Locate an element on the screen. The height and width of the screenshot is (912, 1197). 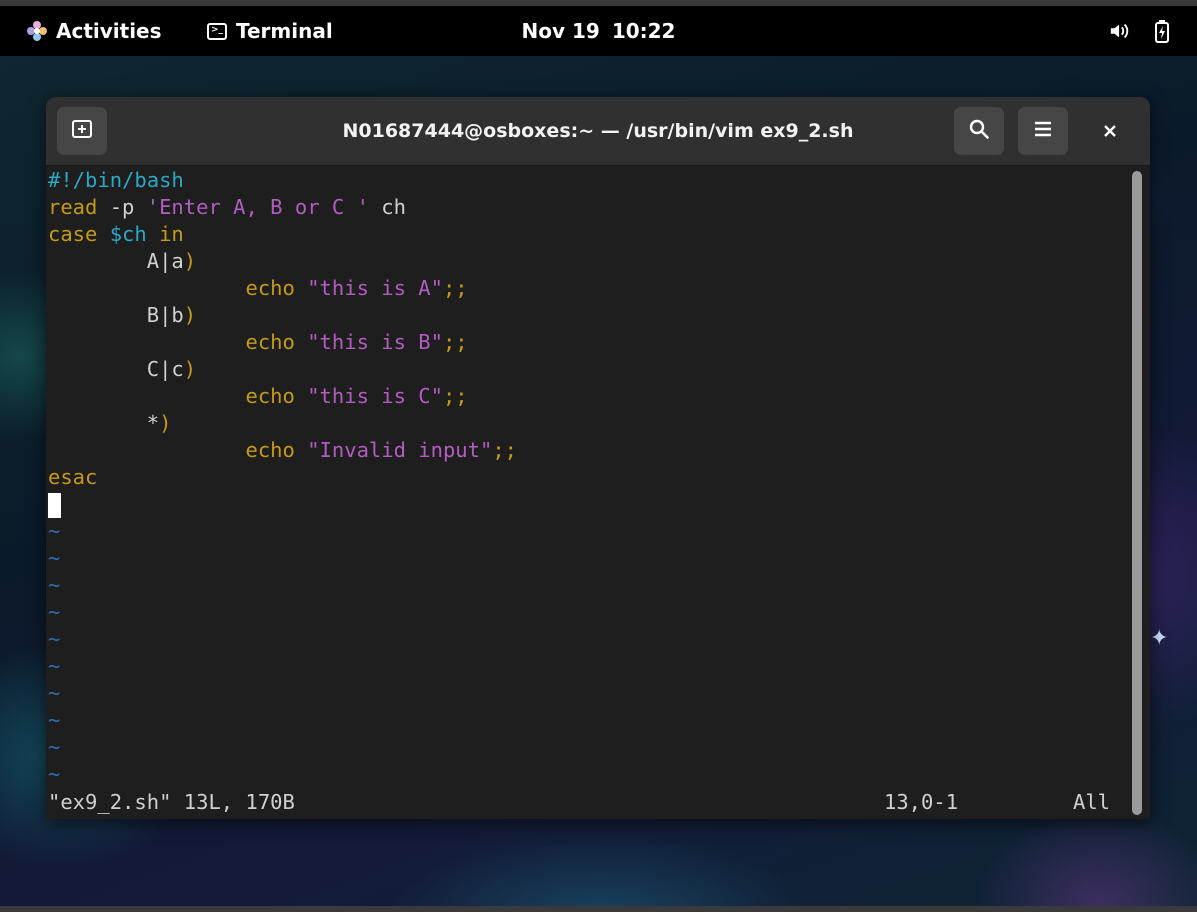
code-line: case $ch in is located at coordinates (116, 234).